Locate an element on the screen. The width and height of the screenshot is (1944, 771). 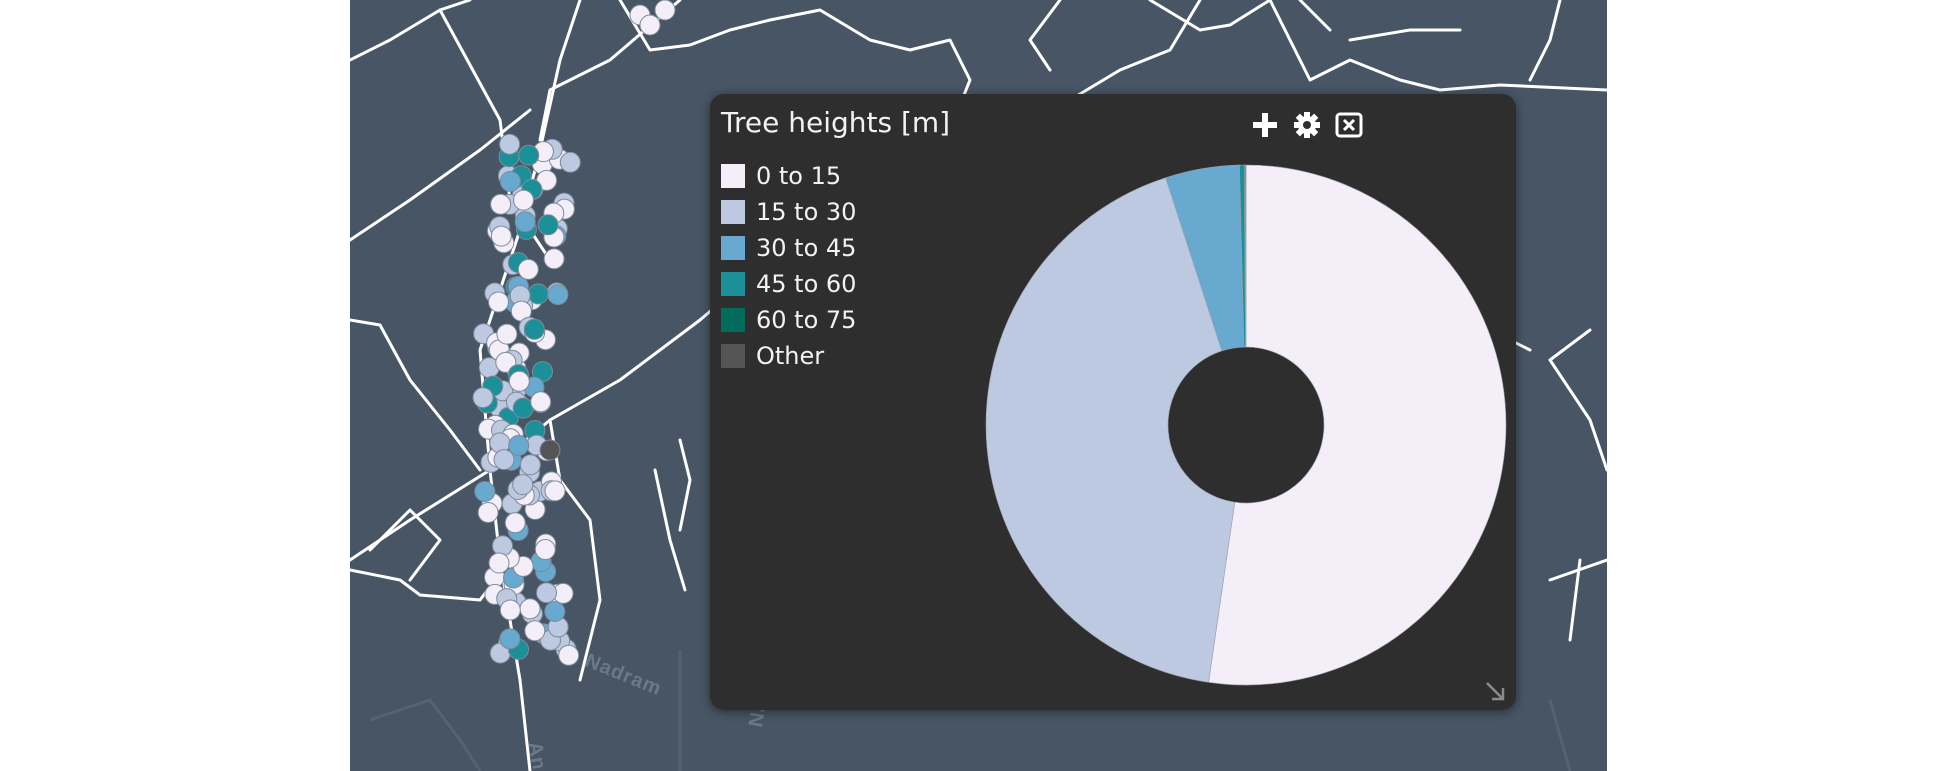
legend-item: 0 to 15 is located at coordinates (788, 176).